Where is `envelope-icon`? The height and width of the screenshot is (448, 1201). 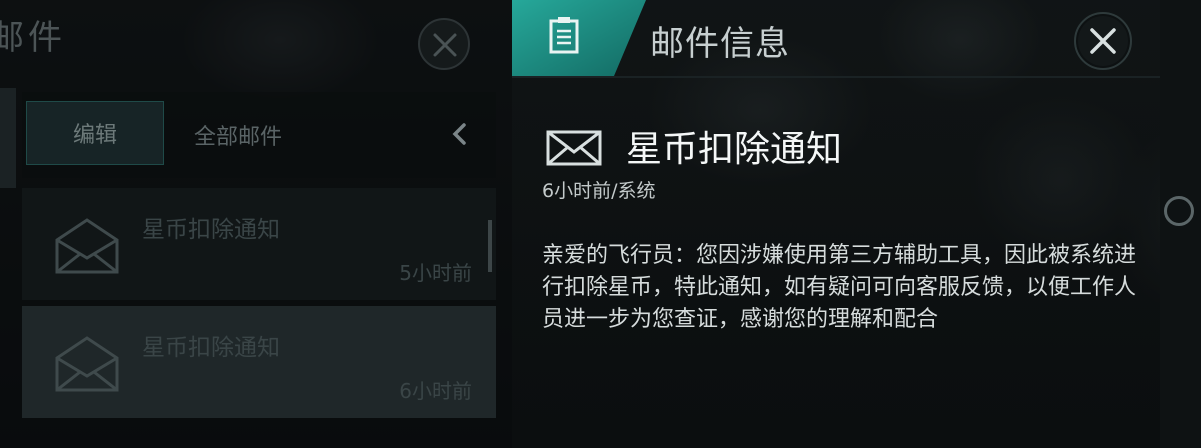 envelope-icon is located at coordinates (574, 148).